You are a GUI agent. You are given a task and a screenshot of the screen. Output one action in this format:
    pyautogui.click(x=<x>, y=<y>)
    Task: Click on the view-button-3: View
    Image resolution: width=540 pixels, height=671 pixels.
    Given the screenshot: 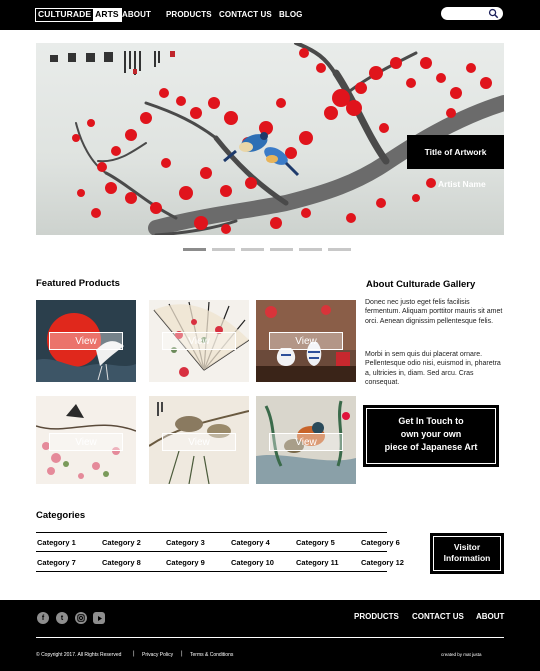 What is the action you would take?
    pyautogui.click(x=306, y=341)
    